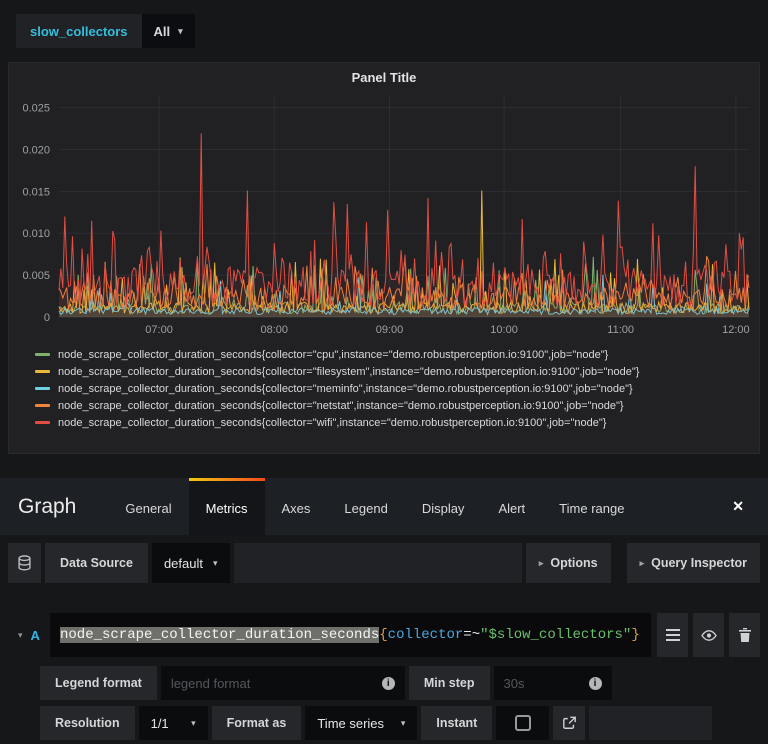 The width and height of the screenshot is (768, 744). Describe the element at coordinates (226, 506) in the screenshot. I see `tab-metrics: Metrics` at that location.